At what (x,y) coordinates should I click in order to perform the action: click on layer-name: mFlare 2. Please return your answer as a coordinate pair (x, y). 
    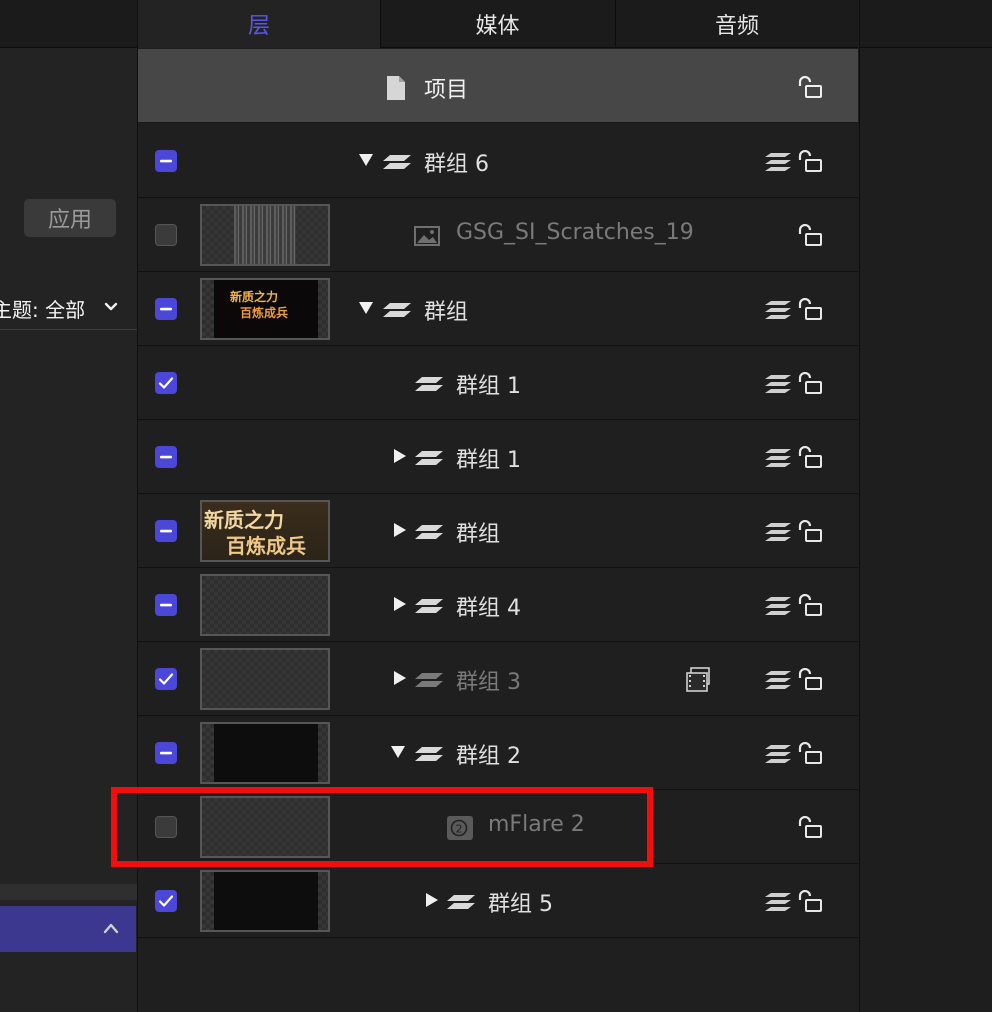
    Looking at the image, I should click on (536, 824).